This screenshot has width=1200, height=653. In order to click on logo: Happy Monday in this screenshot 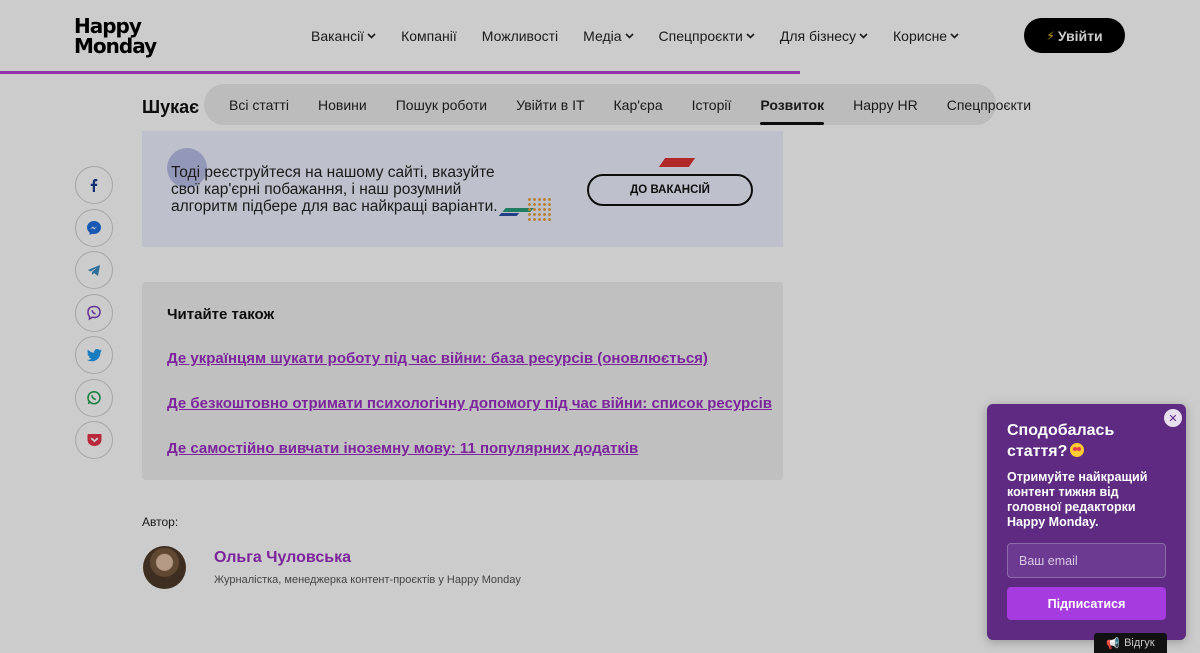, I will do `click(115, 36)`.